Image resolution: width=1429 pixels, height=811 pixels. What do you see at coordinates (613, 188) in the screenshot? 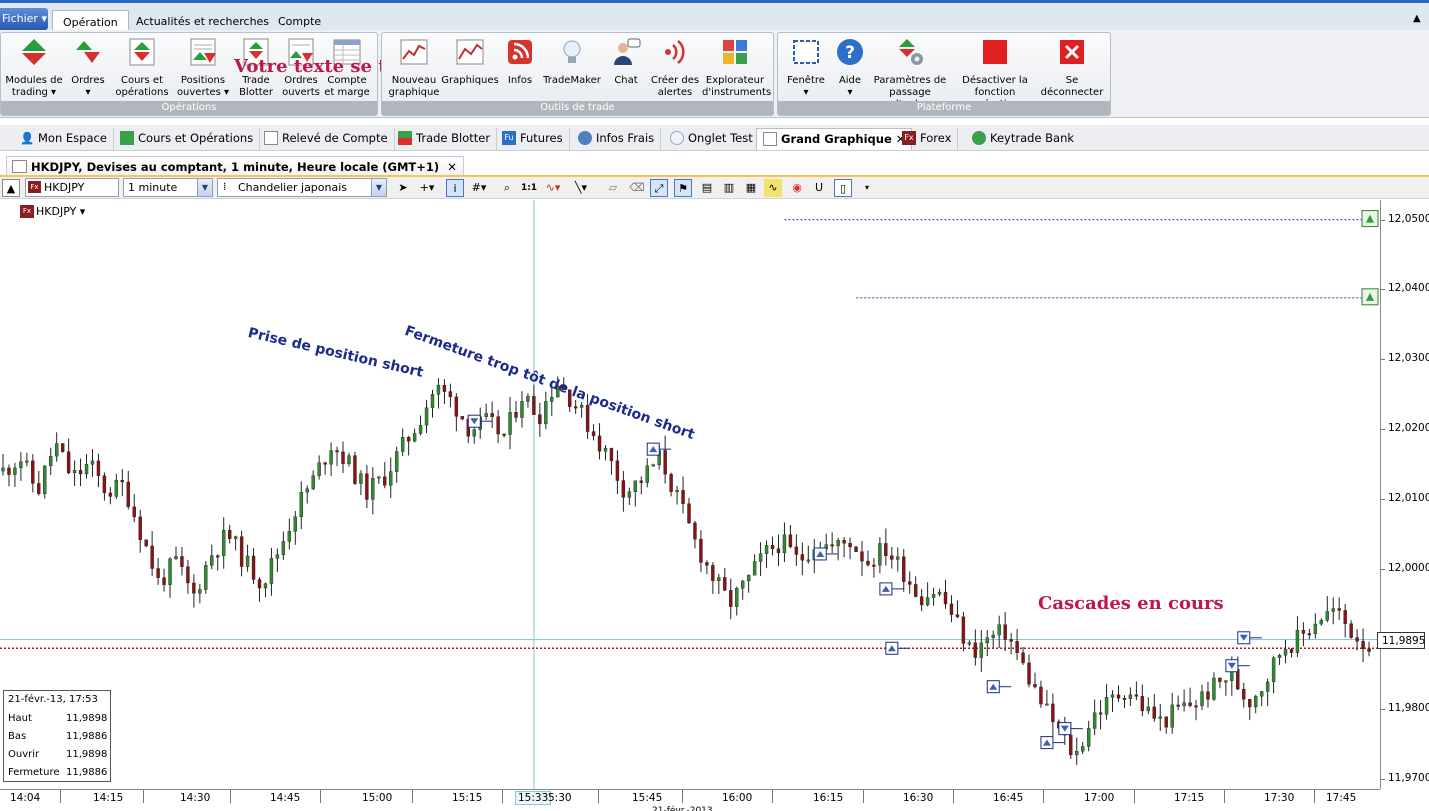
I see `eraser-icon: ▱` at bounding box center [613, 188].